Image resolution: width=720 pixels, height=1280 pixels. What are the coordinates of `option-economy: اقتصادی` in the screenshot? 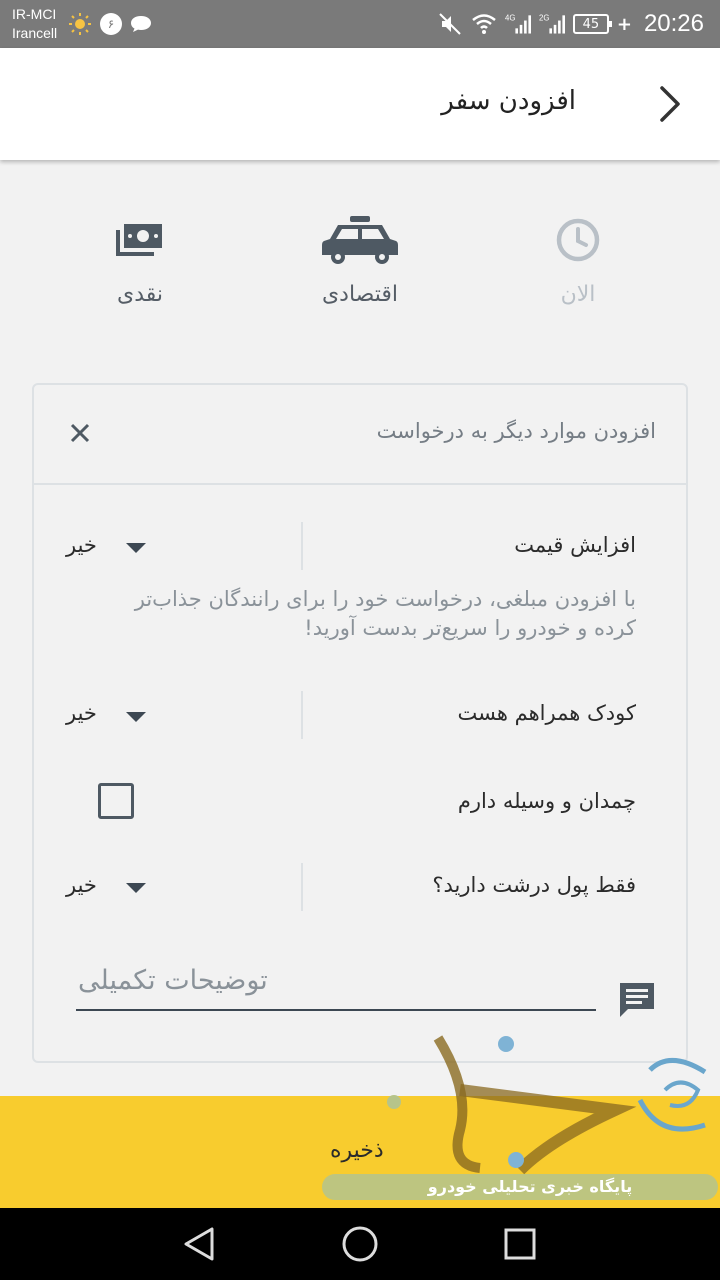 It's located at (360, 259).